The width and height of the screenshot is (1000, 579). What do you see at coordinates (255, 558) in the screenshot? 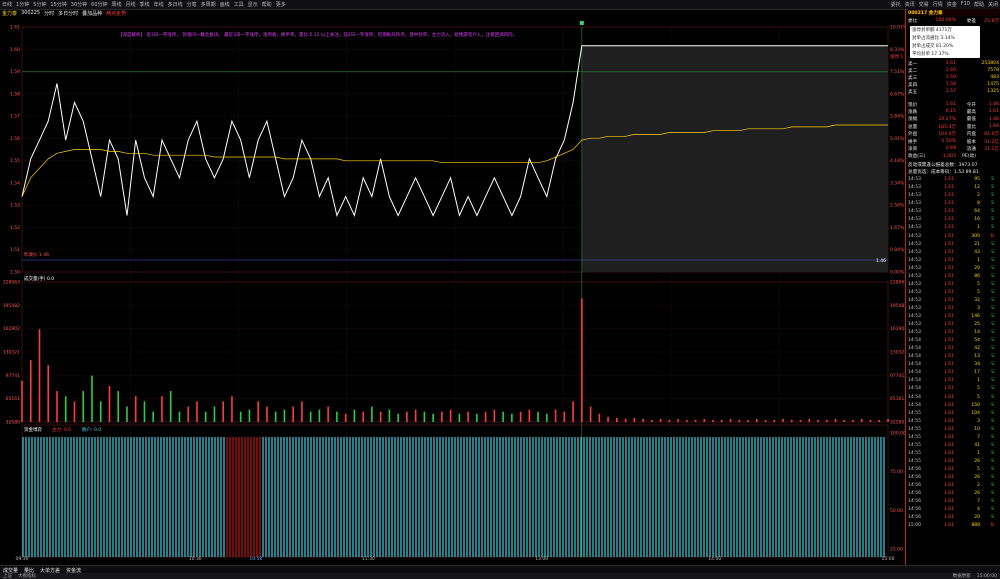
I see `active-time-label: 10:58` at bounding box center [255, 558].